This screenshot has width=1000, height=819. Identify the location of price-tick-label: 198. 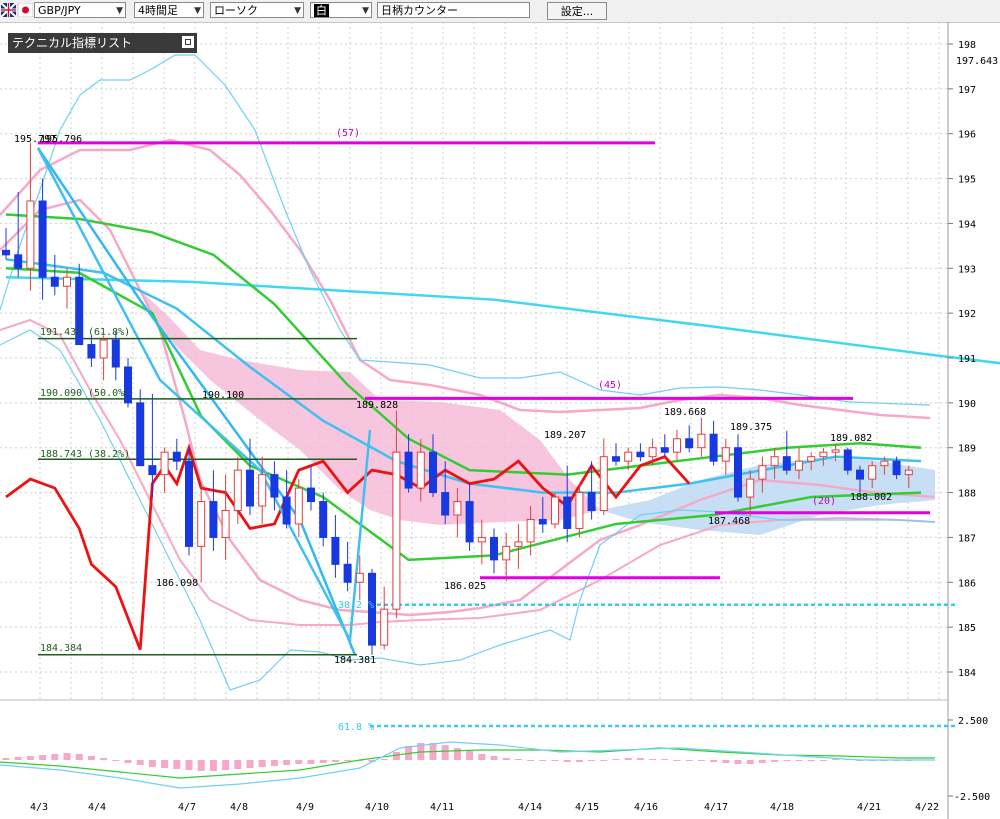
(967, 45).